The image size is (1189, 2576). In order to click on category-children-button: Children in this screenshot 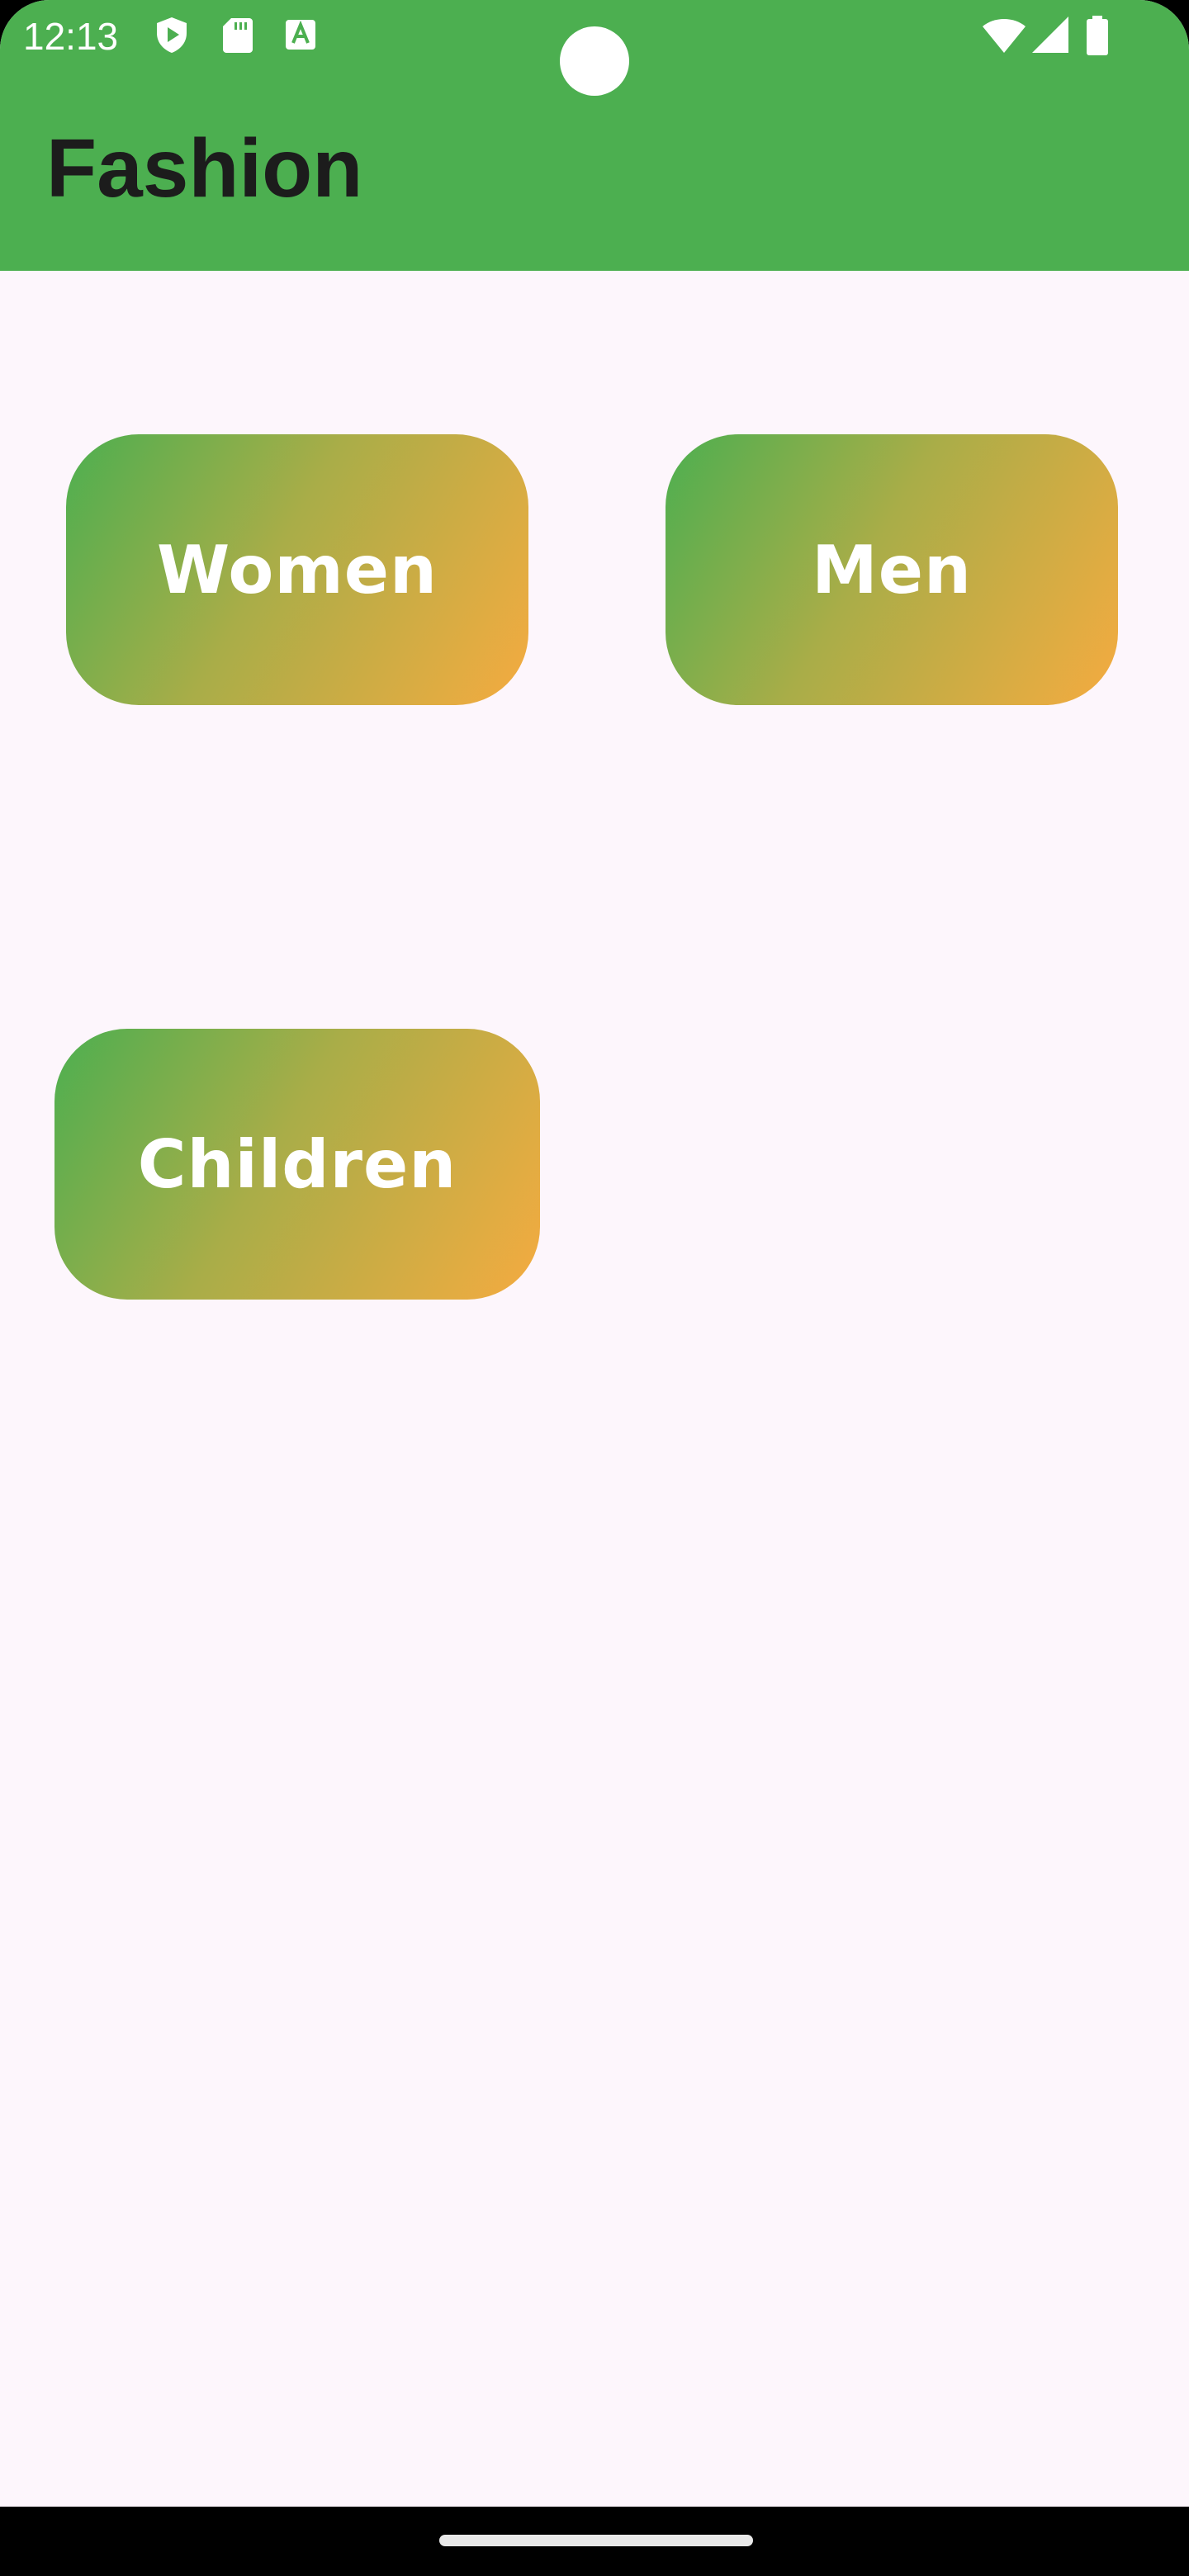, I will do `click(297, 1164)`.